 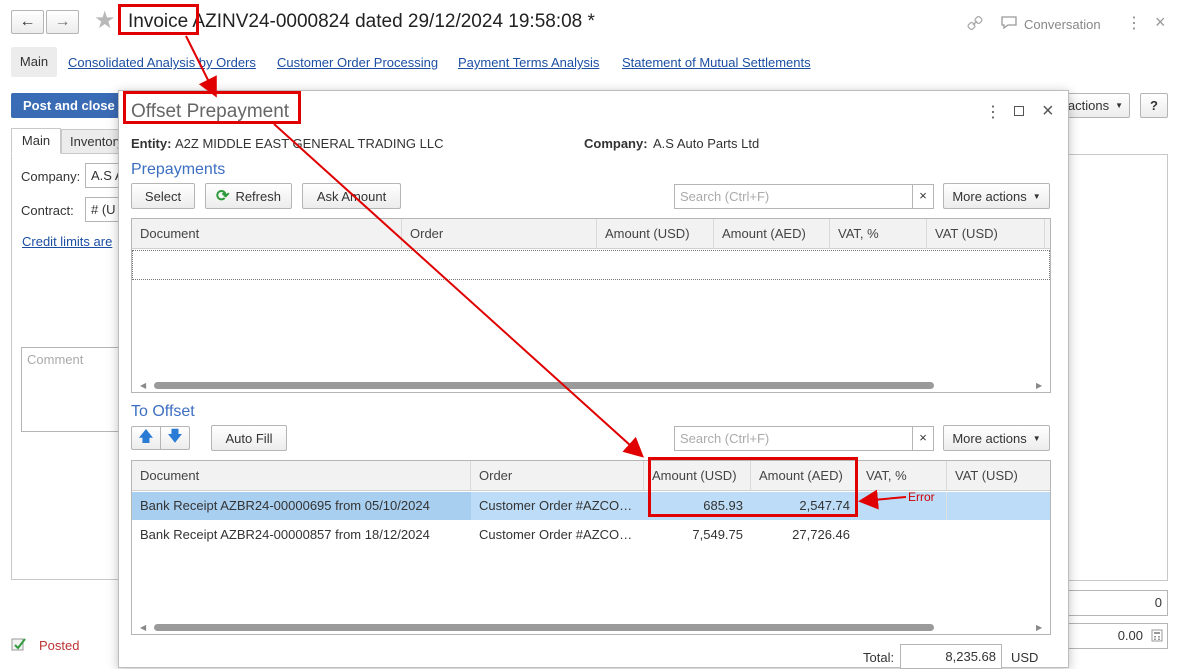 What do you see at coordinates (882, 499) in the screenshot?
I see `annotation-arrow-error` at bounding box center [882, 499].